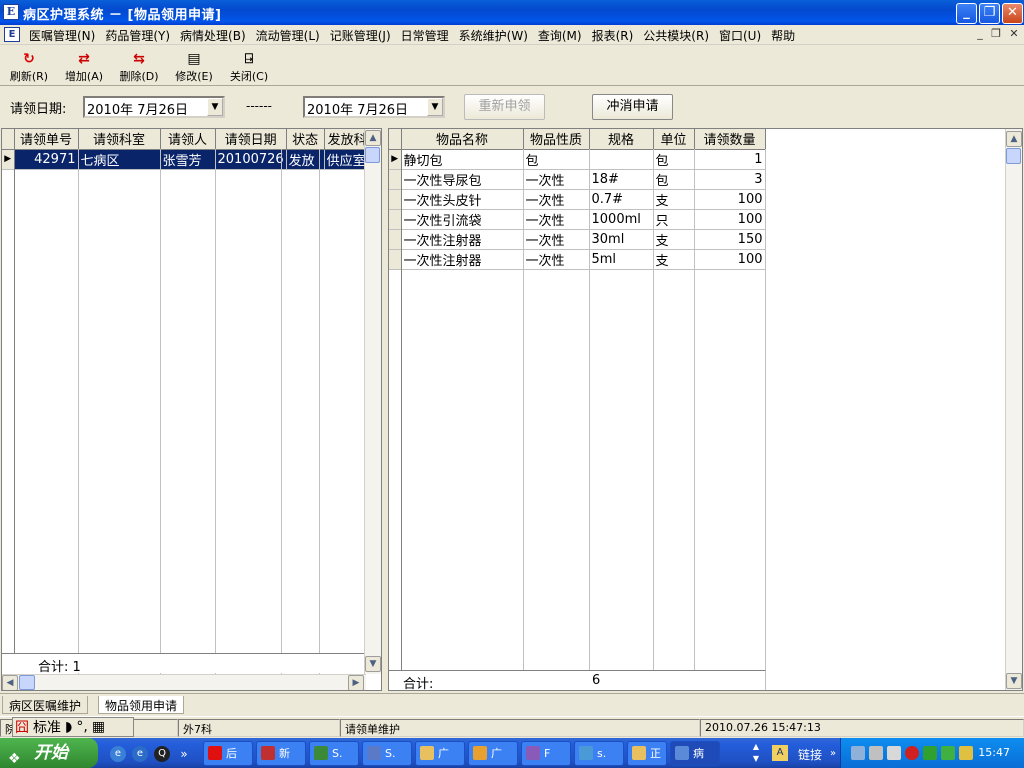 The width and height of the screenshot is (1024, 768). I want to click on menu-billing: 记账管理(J), so click(360, 35).